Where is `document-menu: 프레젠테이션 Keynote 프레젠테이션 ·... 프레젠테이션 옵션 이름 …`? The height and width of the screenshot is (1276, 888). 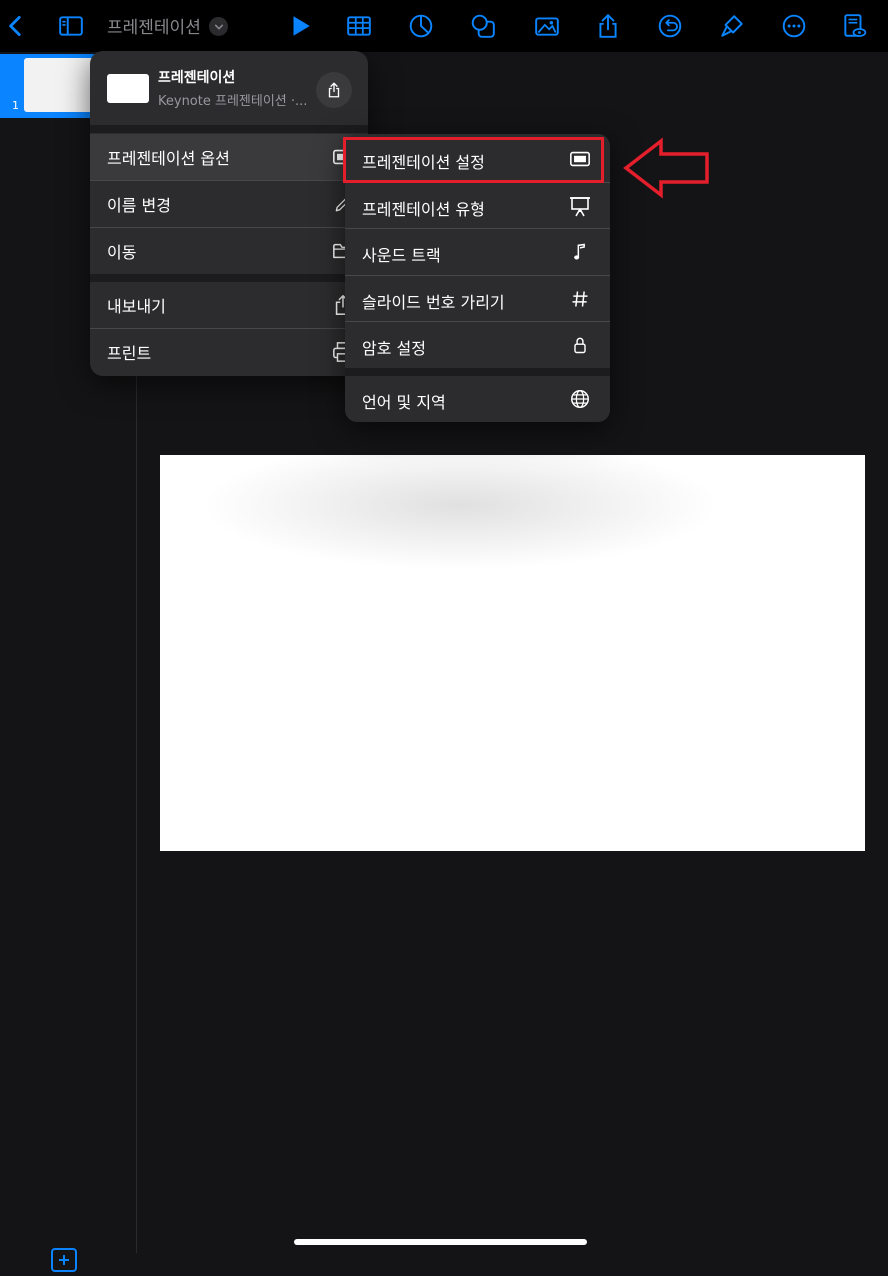 document-menu: 프레젠테이션 Keynote 프레젠테이션 ·... 프레젠테이션 옵션 이름 … is located at coordinates (229, 213).